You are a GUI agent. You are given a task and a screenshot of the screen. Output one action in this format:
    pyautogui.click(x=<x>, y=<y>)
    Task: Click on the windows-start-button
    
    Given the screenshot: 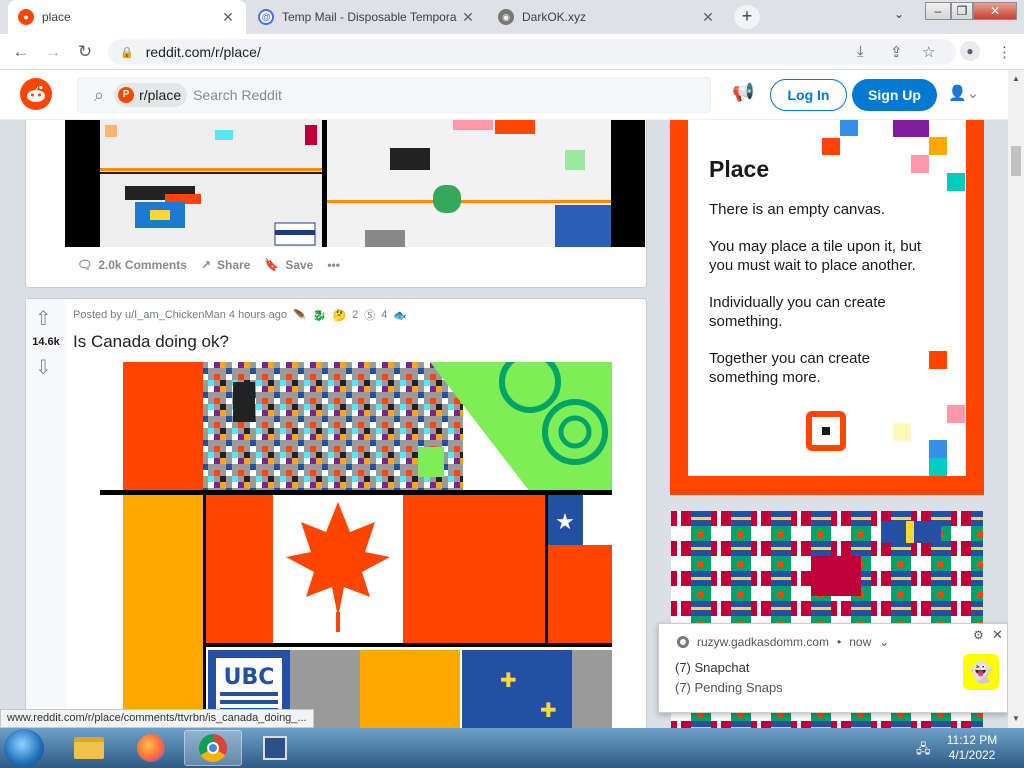 What is the action you would take?
    pyautogui.click(x=24, y=748)
    